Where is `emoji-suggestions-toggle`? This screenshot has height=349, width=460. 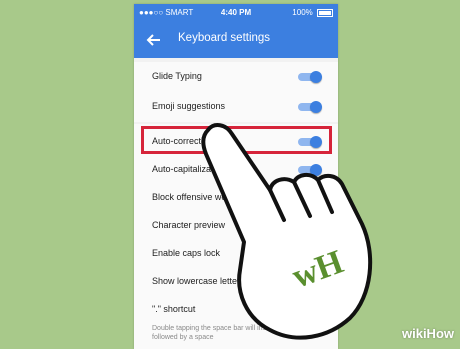 emoji-suggestions-toggle is located at coordinates (310, 107).